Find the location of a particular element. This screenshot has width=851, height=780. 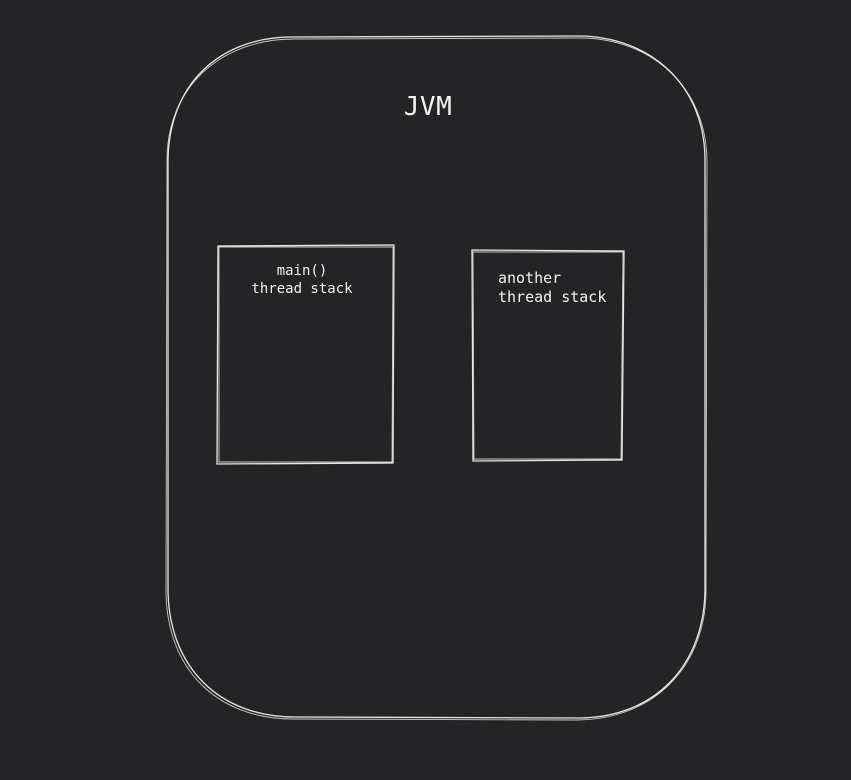

jvm-title: JVM is located at coordinates (428, 107).